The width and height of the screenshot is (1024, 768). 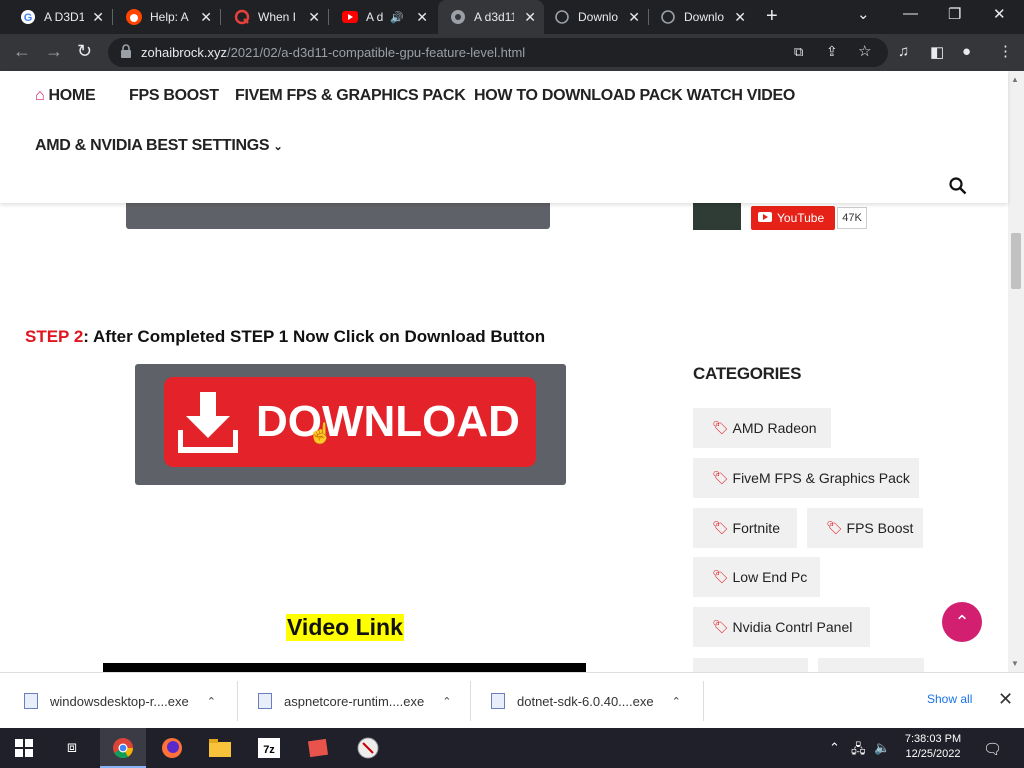 I want to click on media-control-icon: ♫, so click(x=903, y=51).